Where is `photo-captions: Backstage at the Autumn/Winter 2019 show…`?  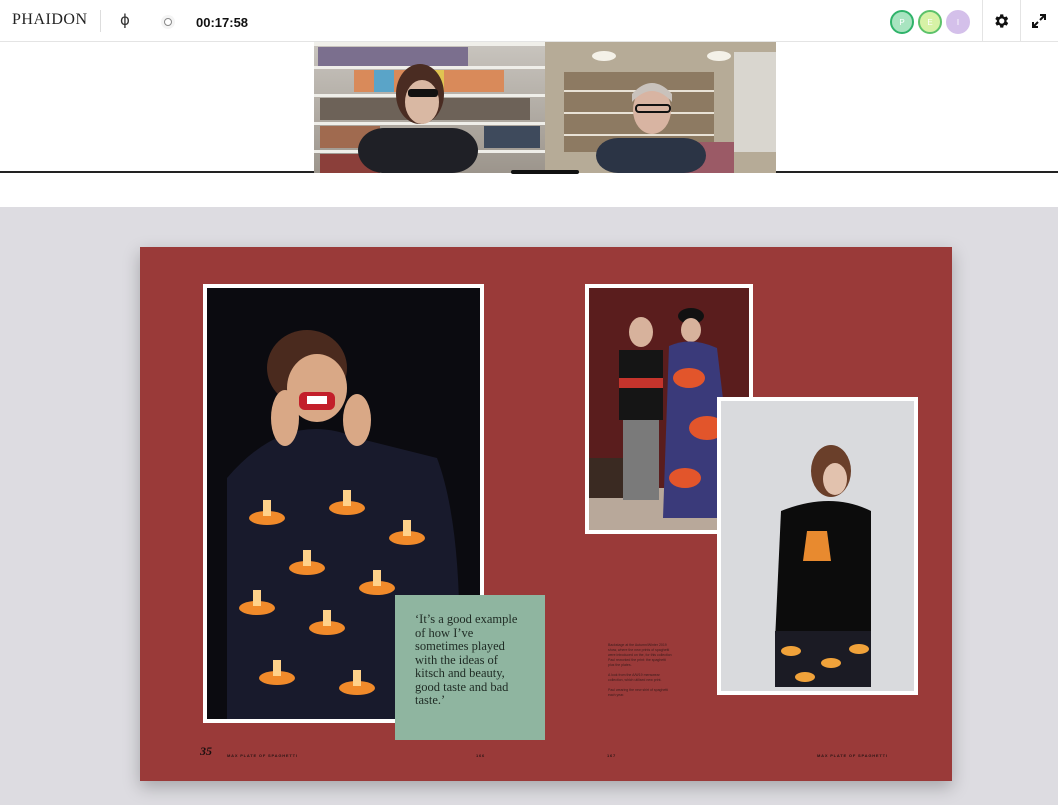 photo-captions: Backstage at the Autumn/Winter 2019 show… is located at coordinates (640, 673).